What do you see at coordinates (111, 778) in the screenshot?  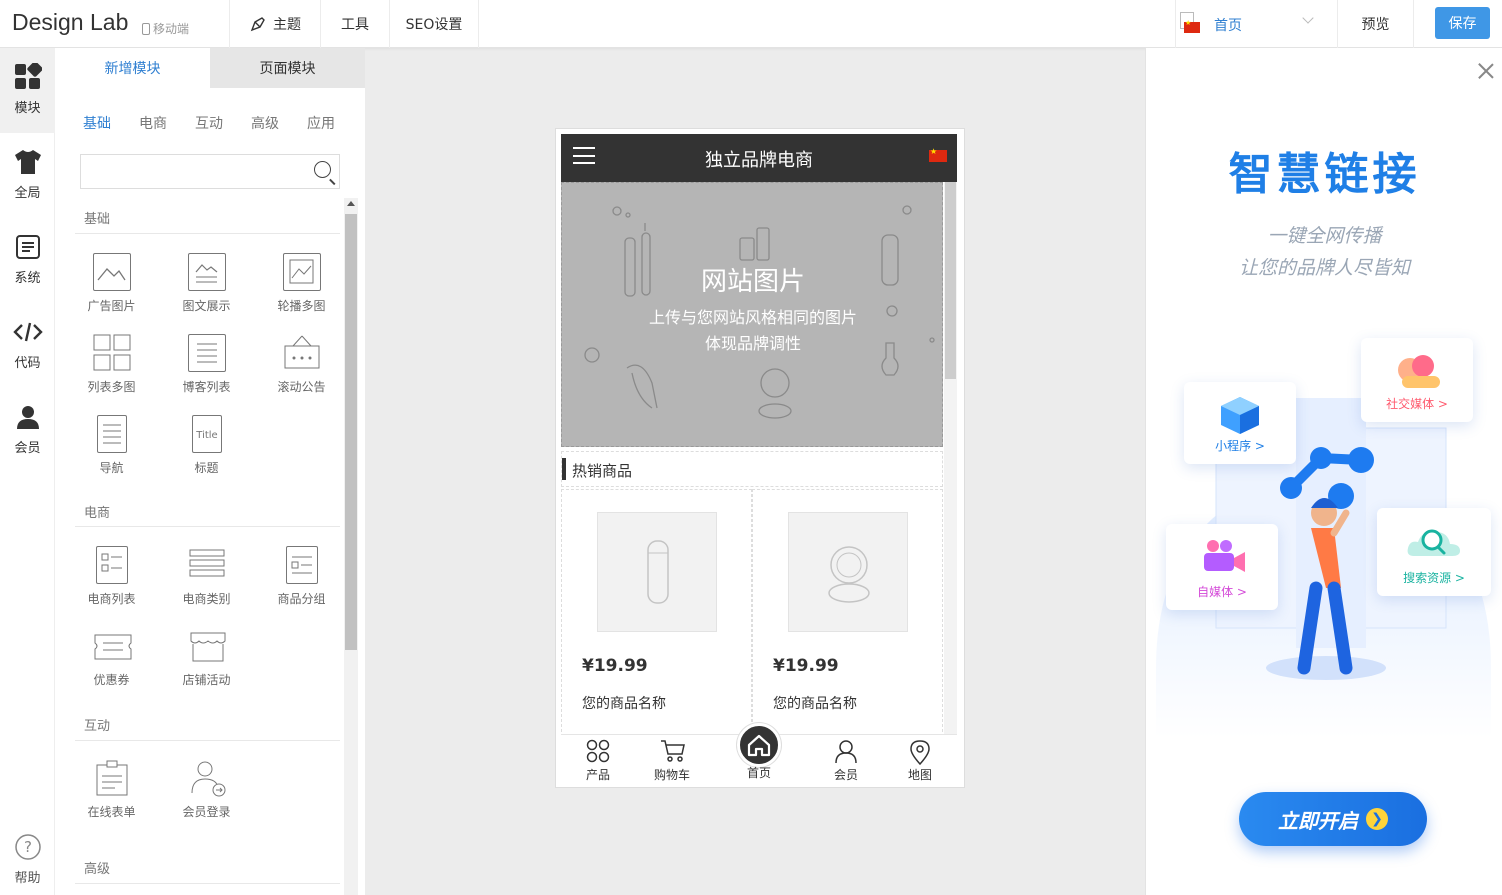 I see `form-icon` at bounding box center [111, 778].